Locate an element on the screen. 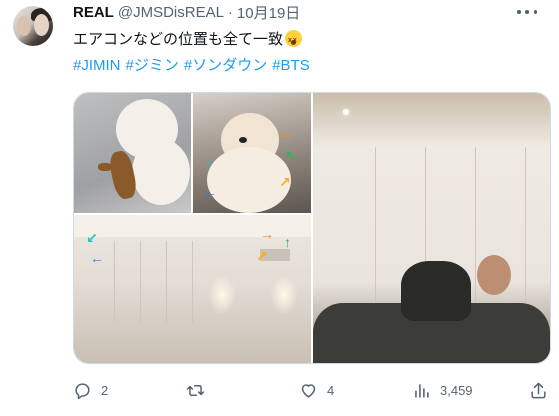 Image resolution: width=559 pixels, height=416 pixels. share-button is located at coordinates (538, 390).